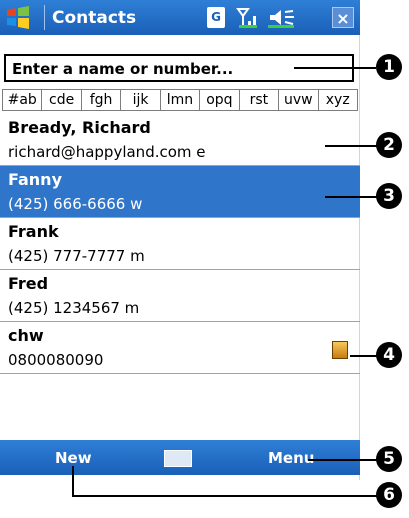  What do you see at coordinates (75, 204) in the screenshot?
I see `contact-detail: (425) 666-6666 w` at bounding box center [75, 204].